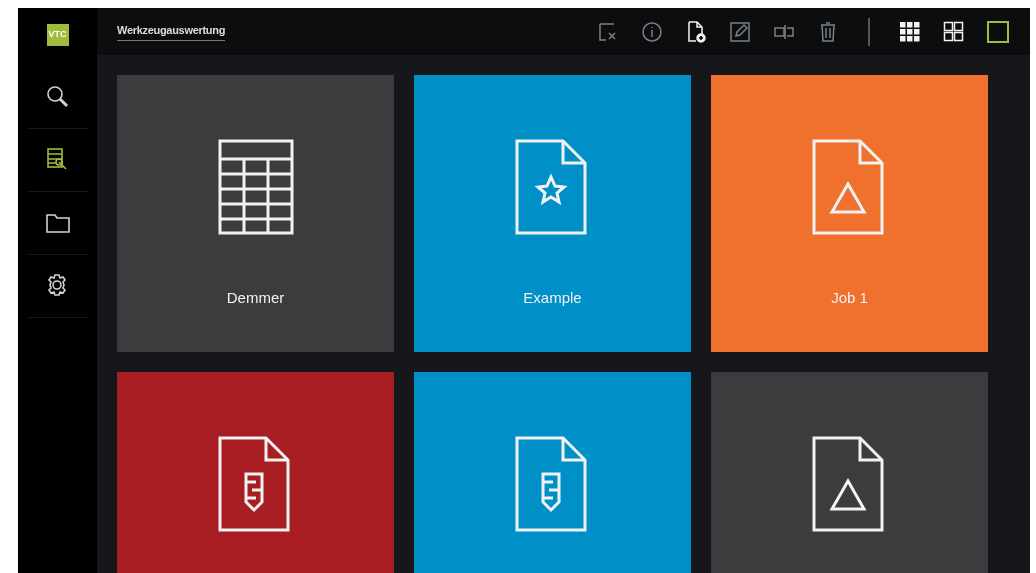 This screenshot has width=1036, height=573. I want to click on search-icon, so click(57, 97).